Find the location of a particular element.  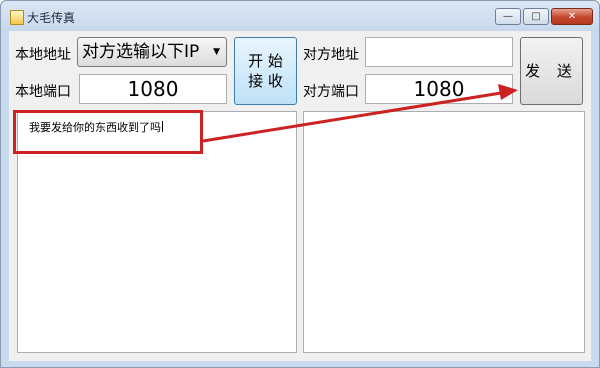

remote-address-input is located at coordinates (439, 52).